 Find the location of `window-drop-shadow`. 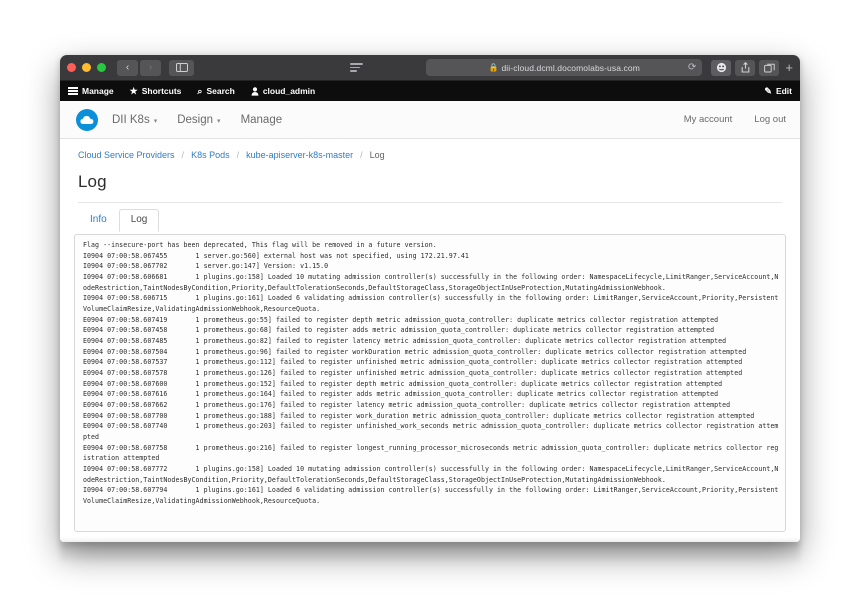

window-drop-shadow is located at coordinates (430, 553).